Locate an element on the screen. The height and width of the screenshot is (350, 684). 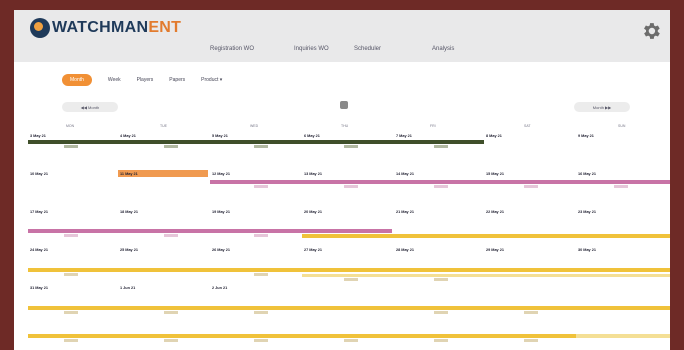
nav-analysis: Analysis is located at coordinates (443, 49).